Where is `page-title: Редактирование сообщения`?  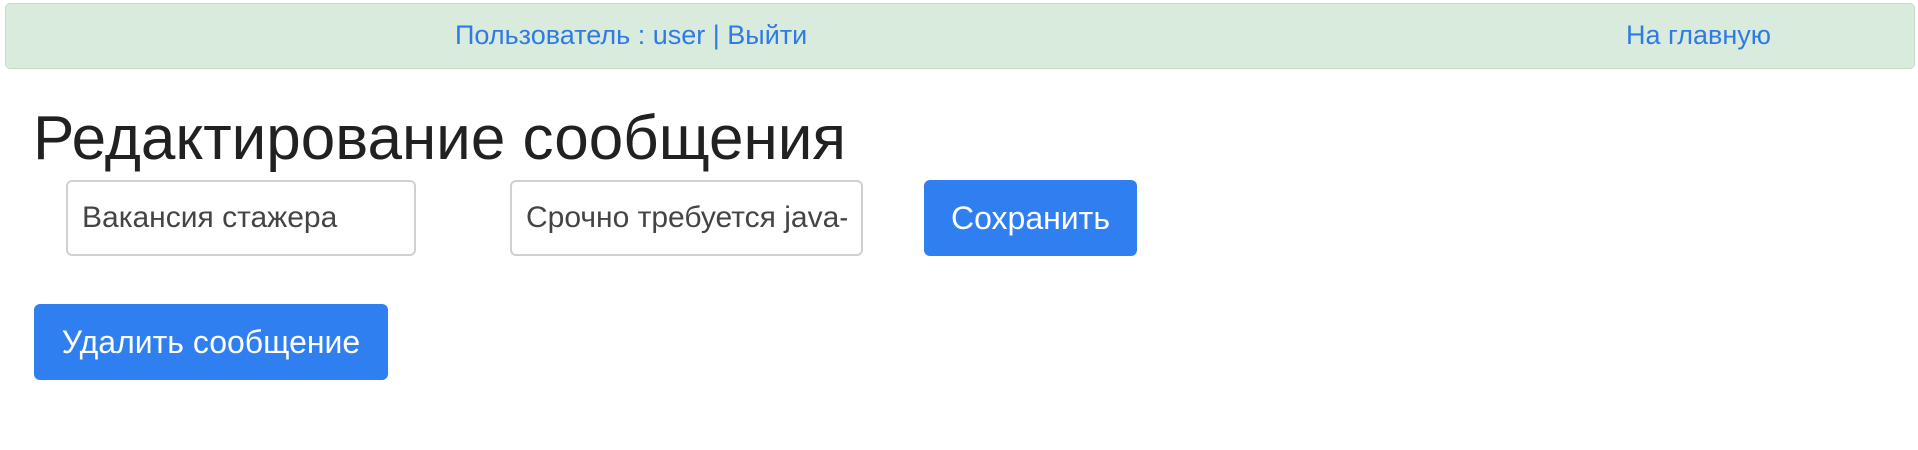 page-title: Редактирование сообщения is located at coordinates (439, 138).